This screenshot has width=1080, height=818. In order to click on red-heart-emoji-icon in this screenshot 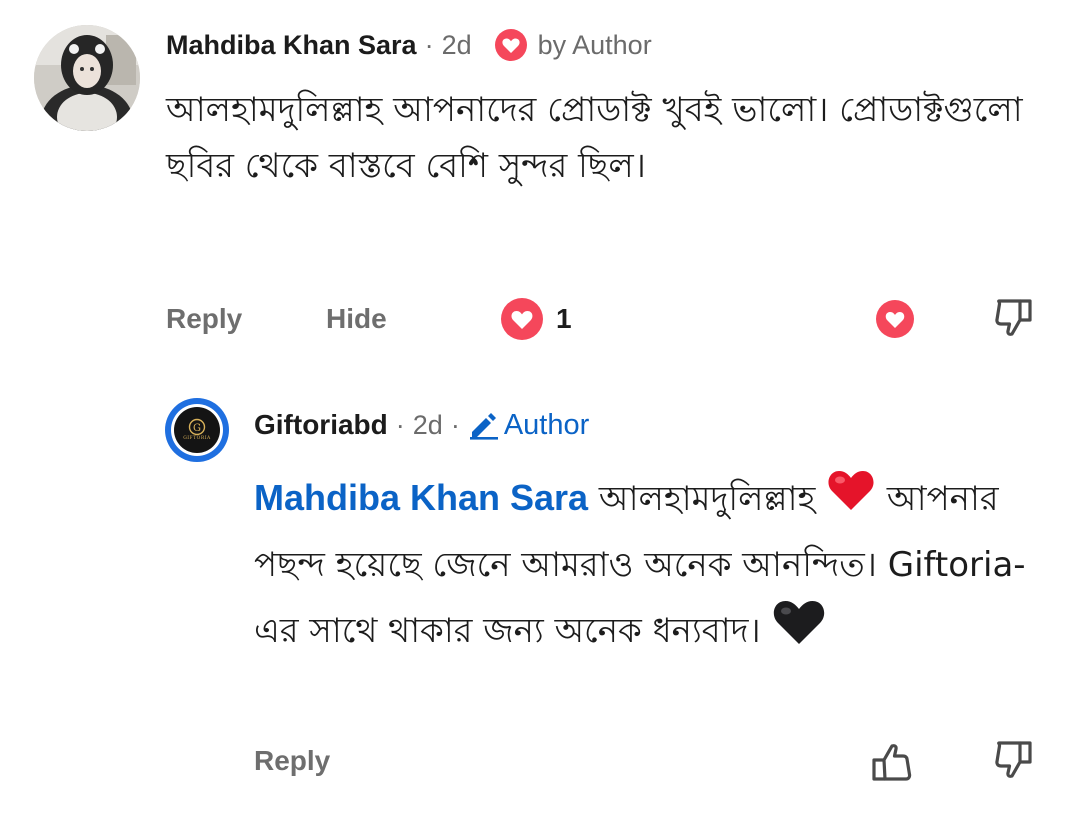, I will do `click(851, 500)`.